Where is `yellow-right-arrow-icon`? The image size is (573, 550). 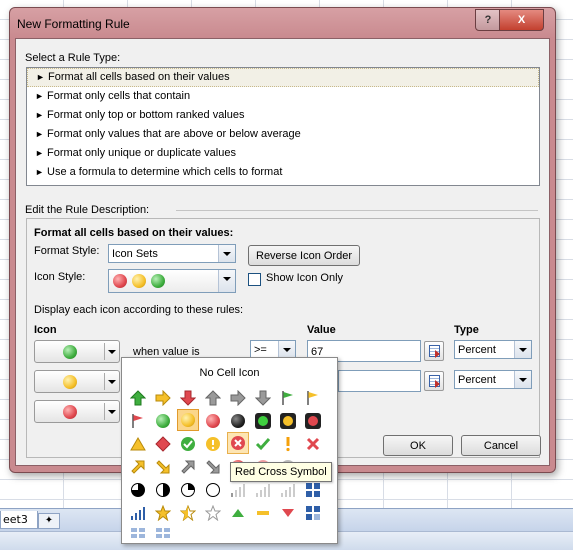 yellow-right-arrow-icon is located at coordinates (163, 398).